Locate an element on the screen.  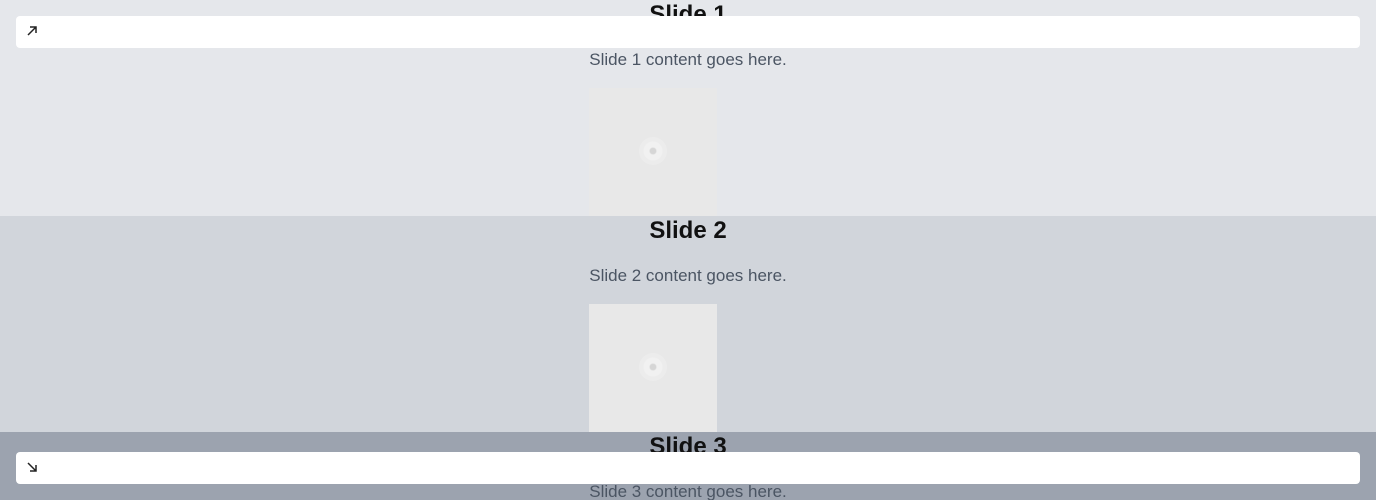
slide-title: Slide 2 is located at coordinates (688, 230).